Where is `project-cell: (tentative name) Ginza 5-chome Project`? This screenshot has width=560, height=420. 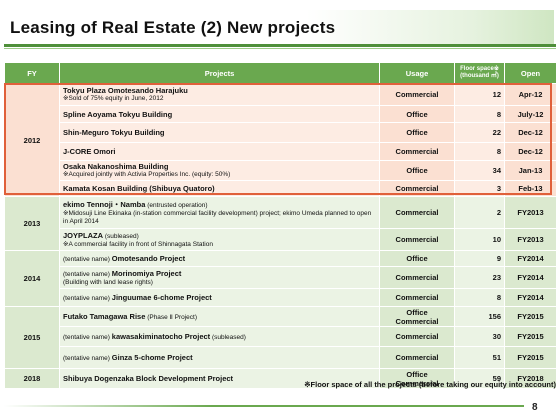 project-cell: (tentative name) Ginza 5-chome Project is located at coordinates (219, 357).